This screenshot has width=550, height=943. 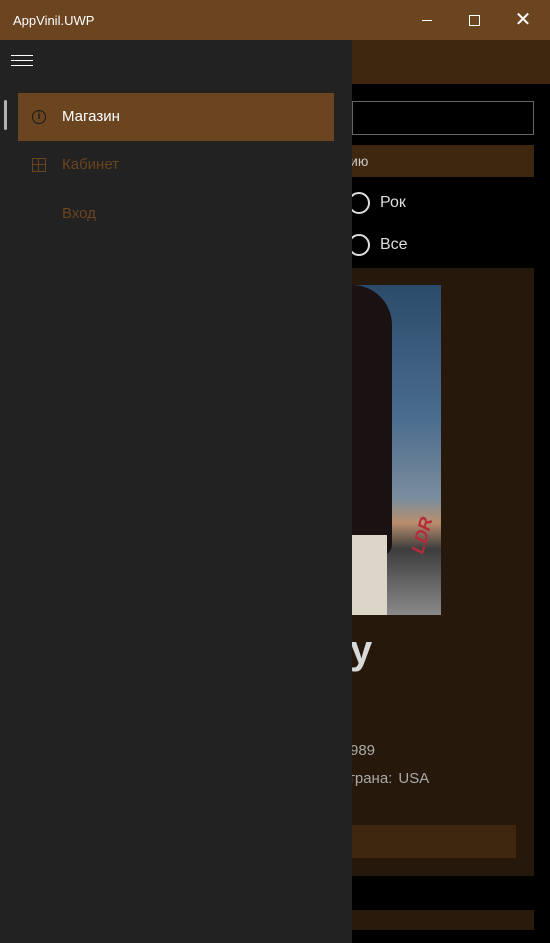 I want to click on info-icon: i, so click(x=39, y=117).